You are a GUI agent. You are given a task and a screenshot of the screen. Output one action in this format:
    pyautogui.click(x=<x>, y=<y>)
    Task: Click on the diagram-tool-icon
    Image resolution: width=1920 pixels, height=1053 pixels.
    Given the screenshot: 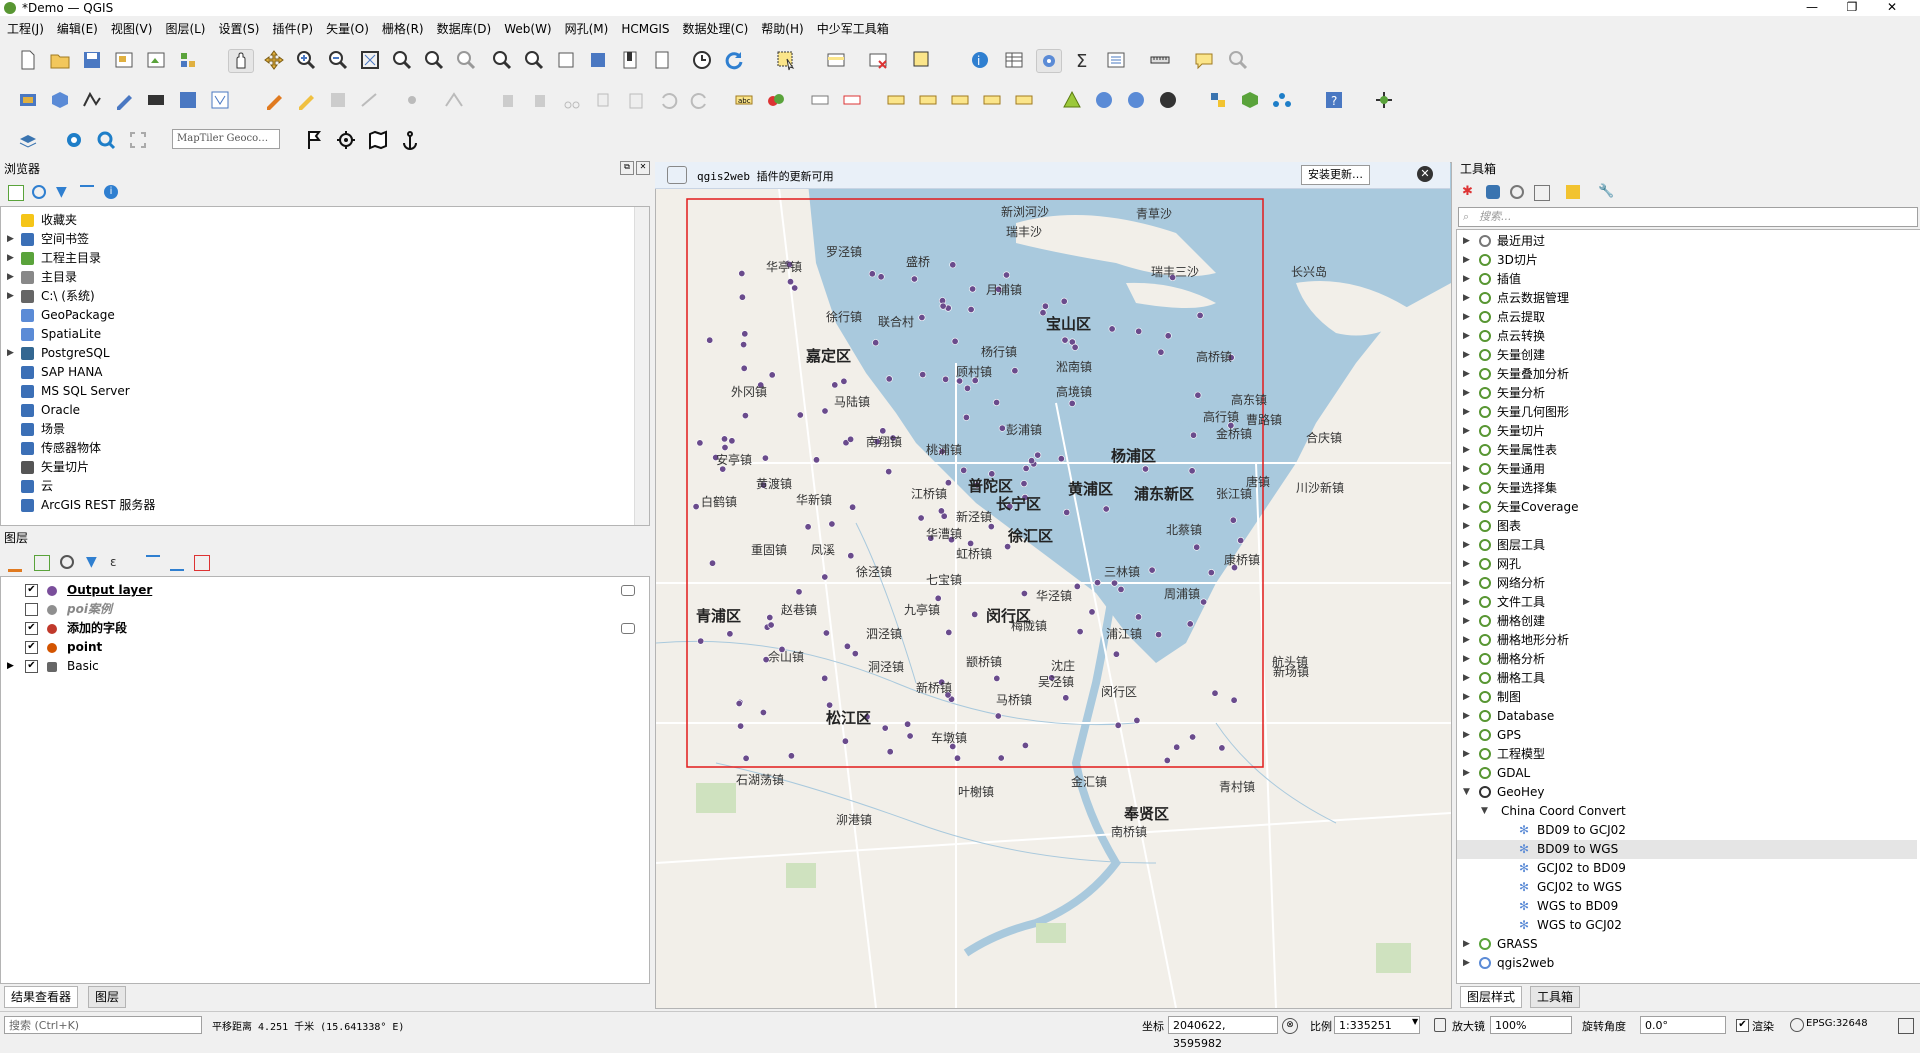 What is the action you would take?
    pyautogui.click(x=776, y=100)
    